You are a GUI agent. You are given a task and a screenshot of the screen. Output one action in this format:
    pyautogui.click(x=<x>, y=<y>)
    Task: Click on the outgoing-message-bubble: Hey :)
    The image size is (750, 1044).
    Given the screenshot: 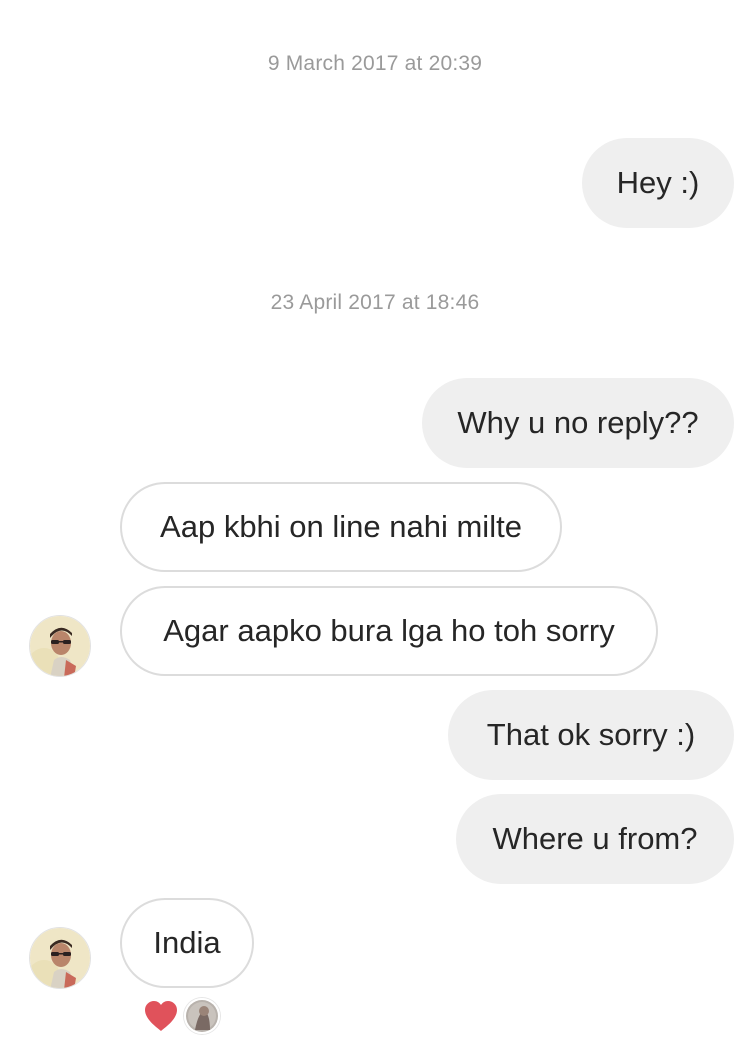 What is the action you would take?
    pyautogui.click(x=658, y=183)
    